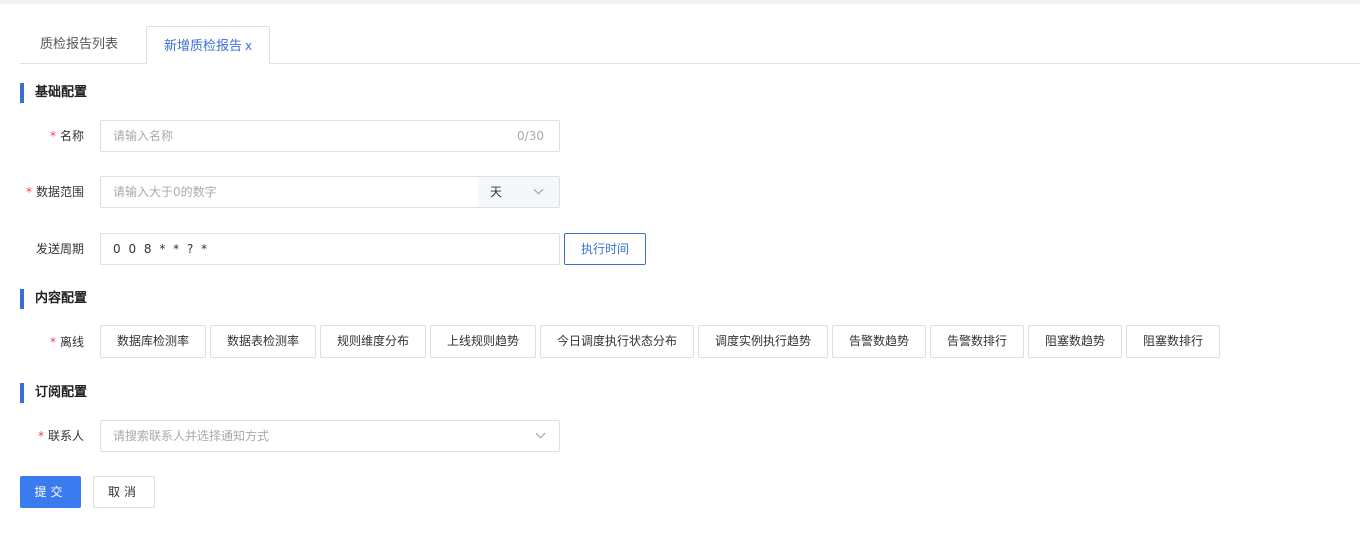  Describe the element at coordinates (203, 46) in the screenshot. I see `tab-label: 新增质检报告` at that location.